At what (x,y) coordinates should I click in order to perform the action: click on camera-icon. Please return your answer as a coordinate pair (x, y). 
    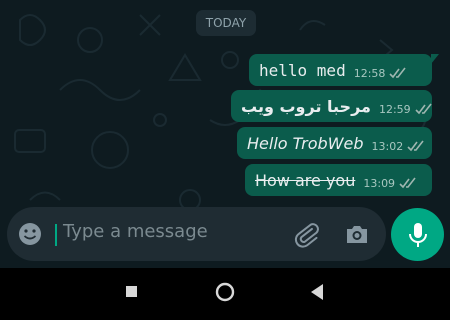
    Looking at the image, I should click on (357, 234).